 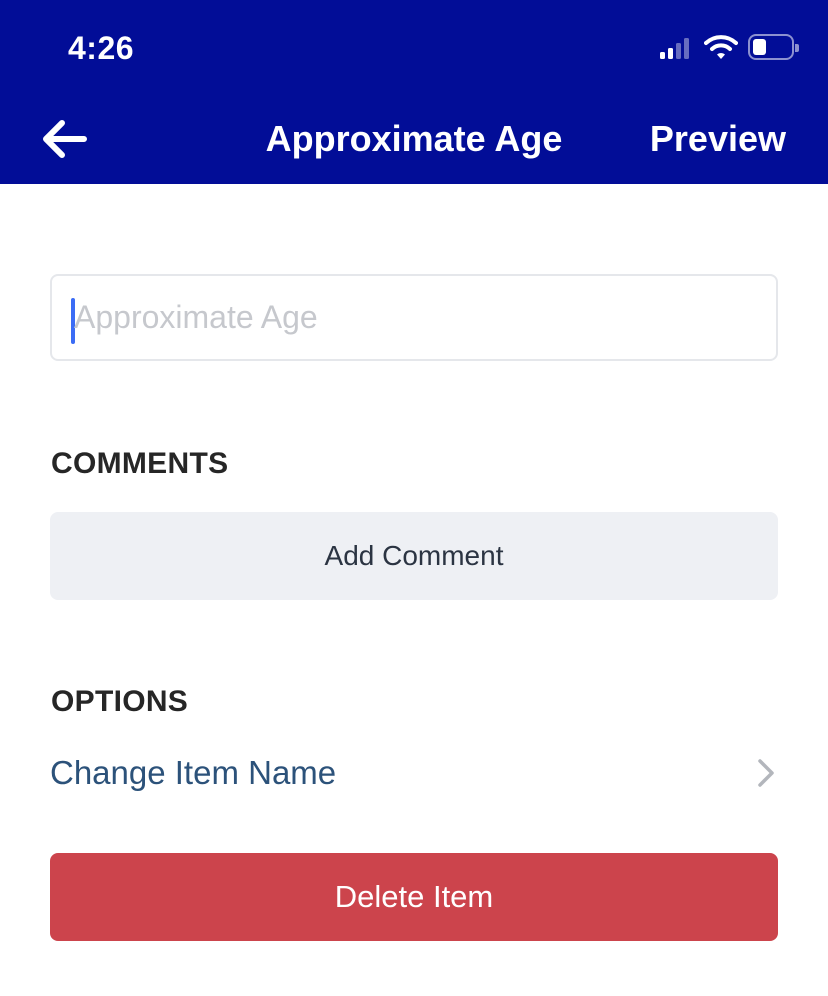 What do you see at coordinates (101, 48) in the screenshot?
I see `status-time: 4:26` at bounding box center [101, 48].